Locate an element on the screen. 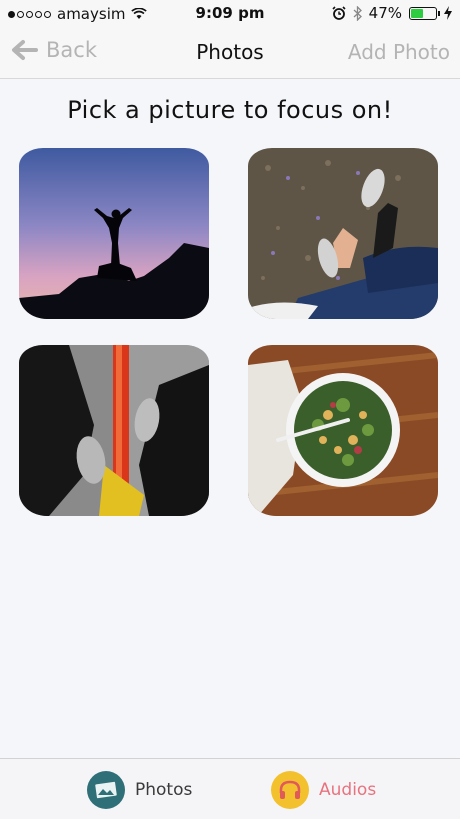  charging-icon is located at coordinates (448, 13).